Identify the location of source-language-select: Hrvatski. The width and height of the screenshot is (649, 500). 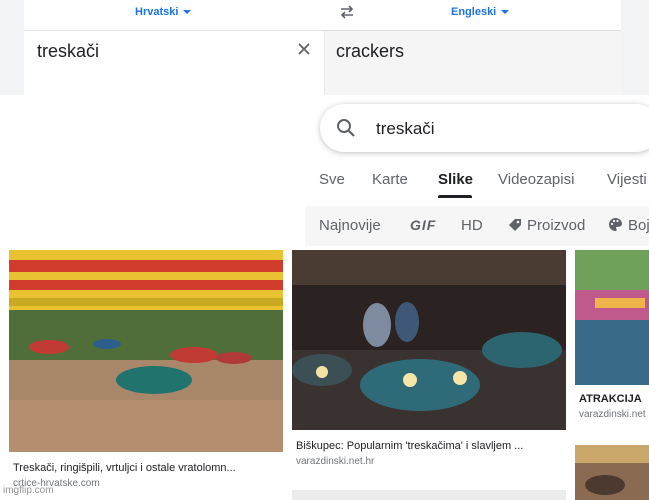
(163, 12).